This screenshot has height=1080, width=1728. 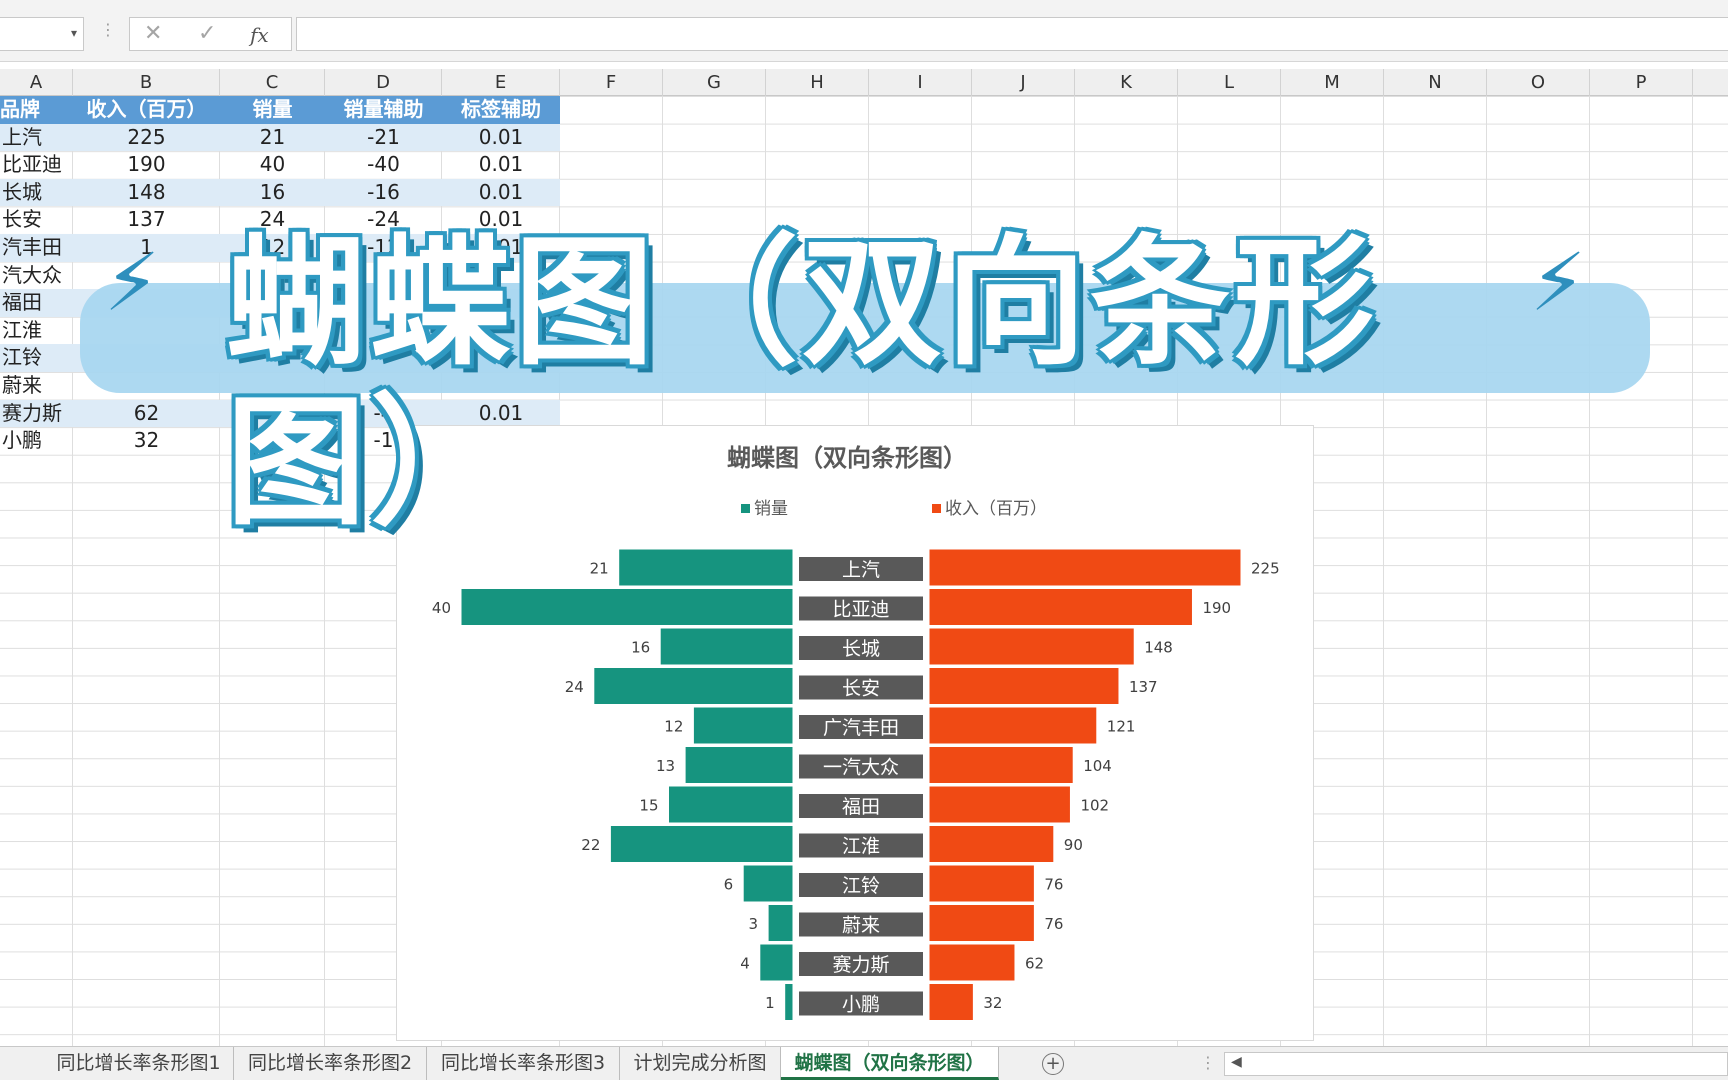 I want to click on grid-line, so click(x=1589, y=571).